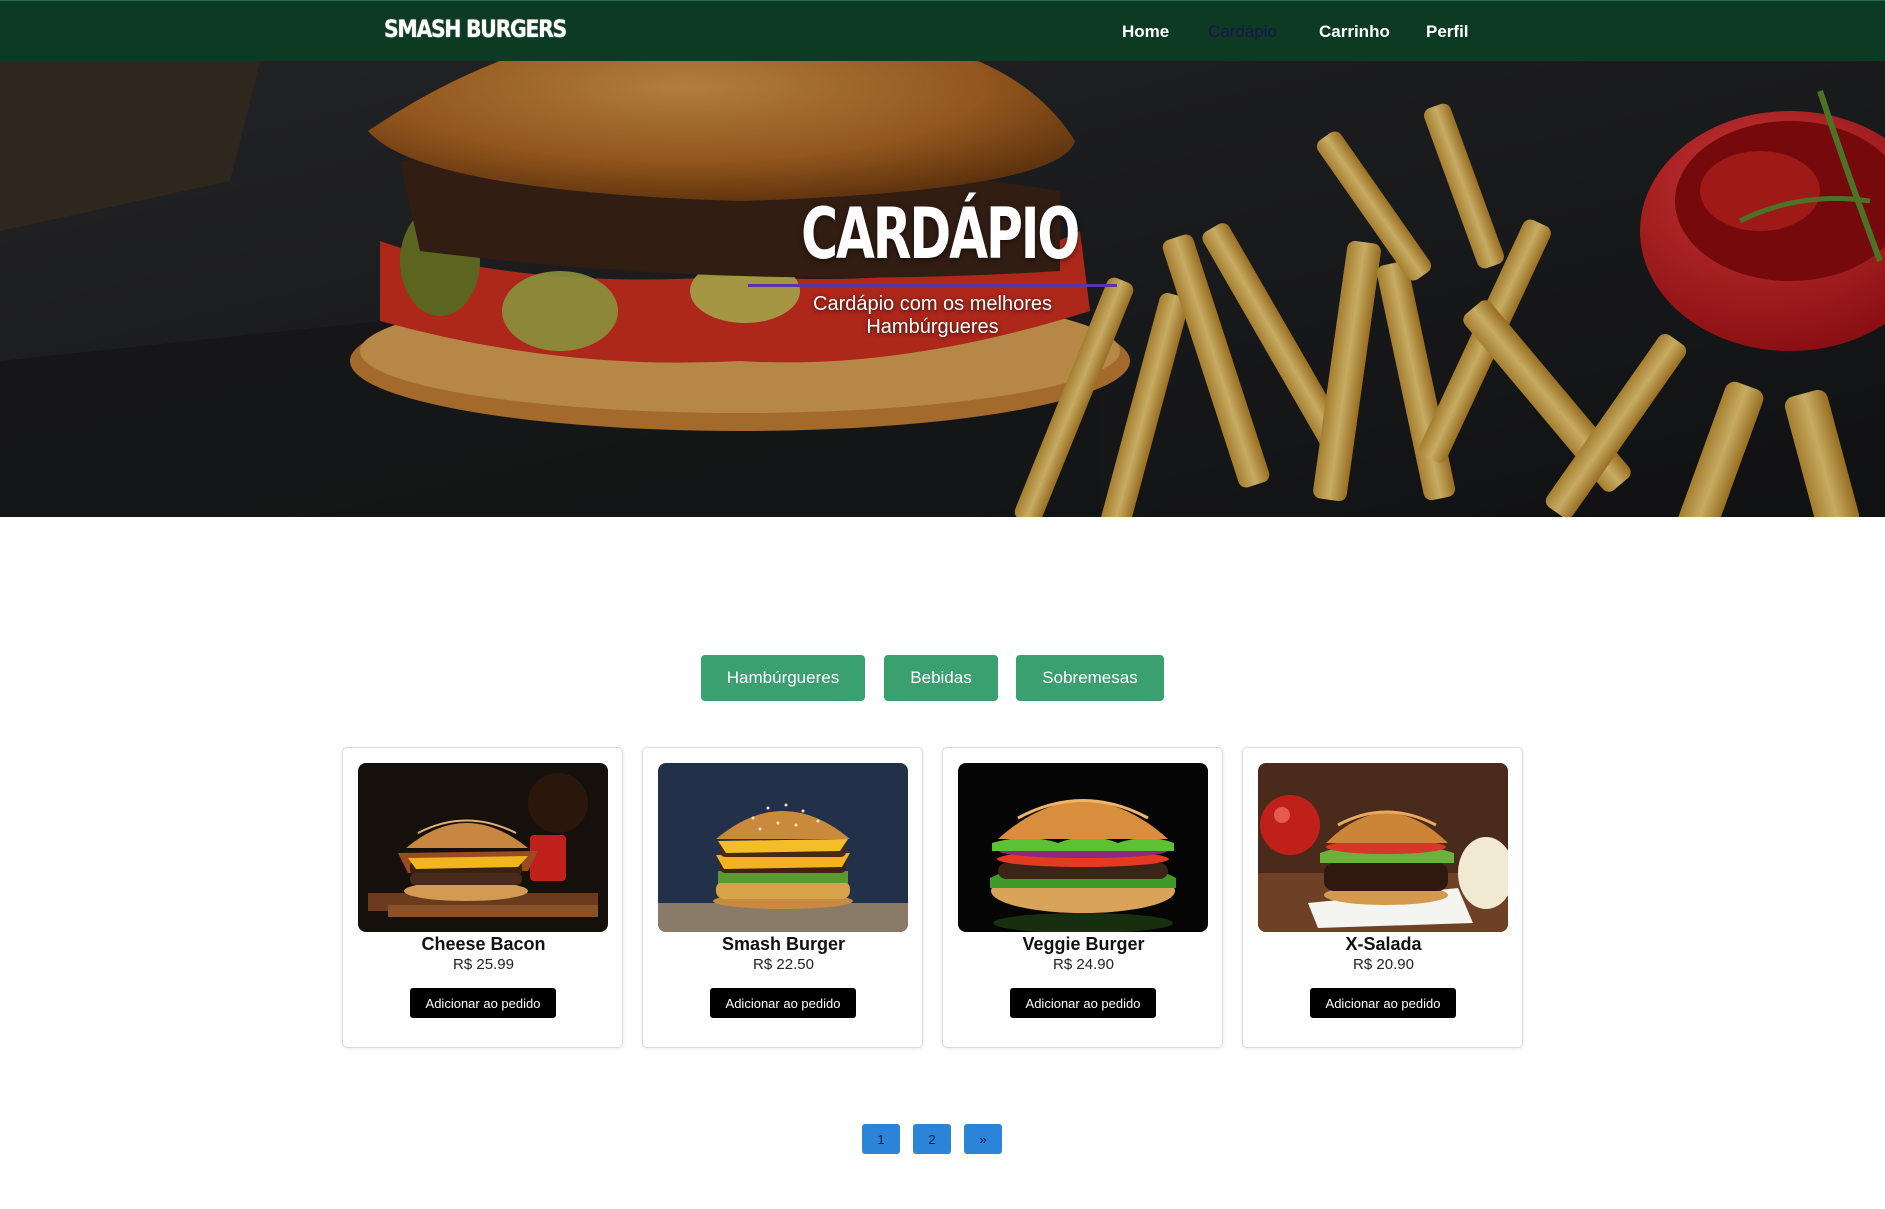  What do you see at coordinates (1242, 32) in the screenshot?
I see `nav-link-cardapio: Cardápio` at bounding box center [1242, 32].